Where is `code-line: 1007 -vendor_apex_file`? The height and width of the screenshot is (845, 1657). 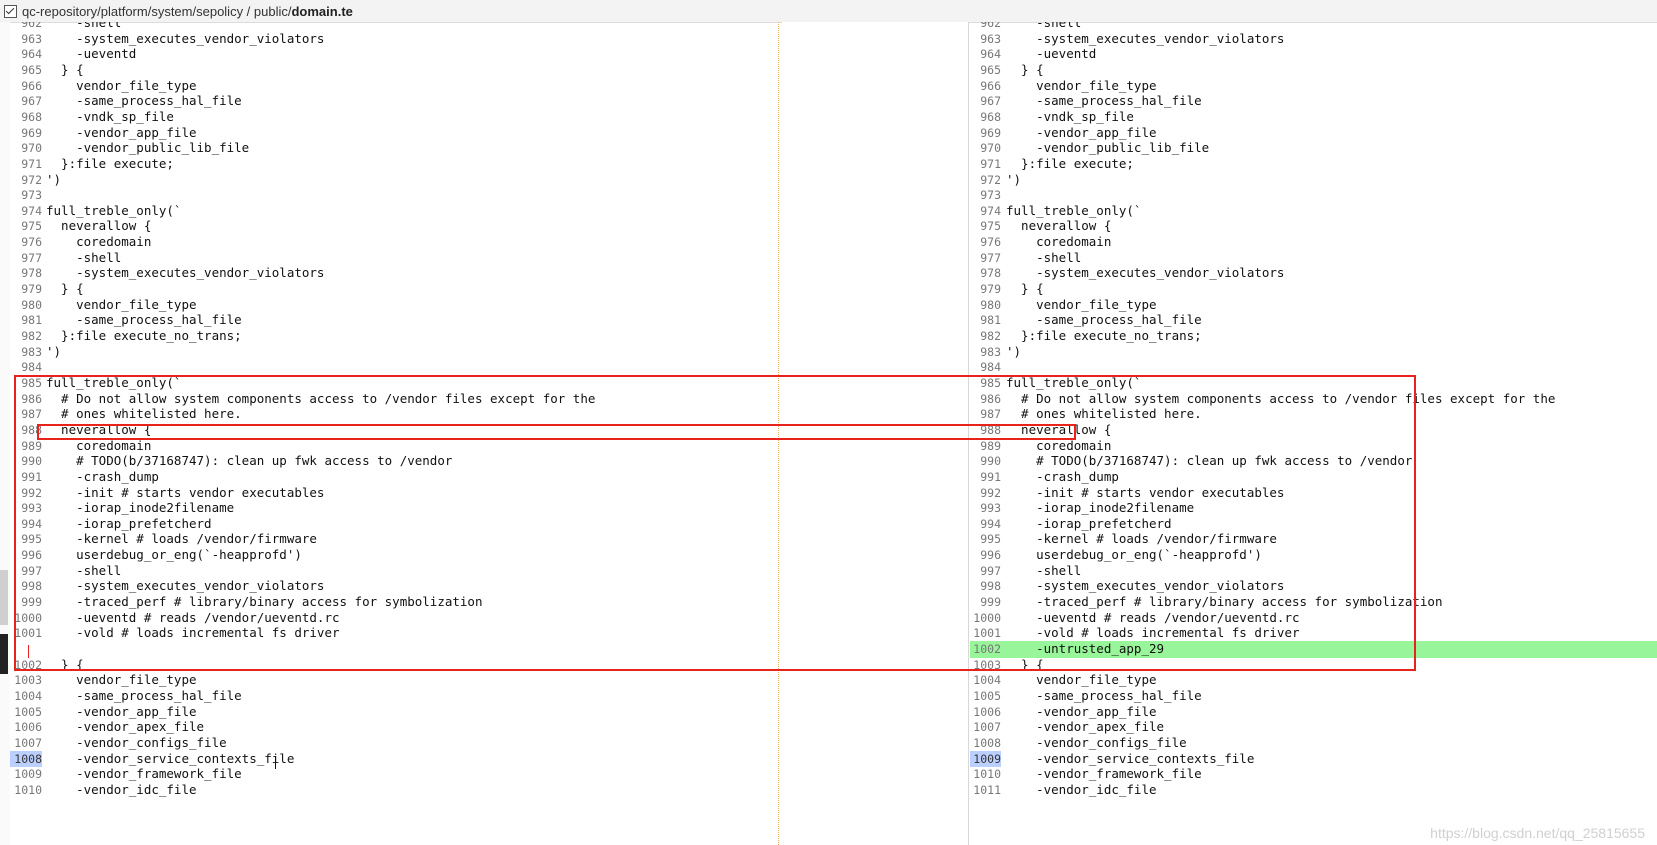
code-line: 1007 -vendor_apex_file is located at coordinates (1313, 727).